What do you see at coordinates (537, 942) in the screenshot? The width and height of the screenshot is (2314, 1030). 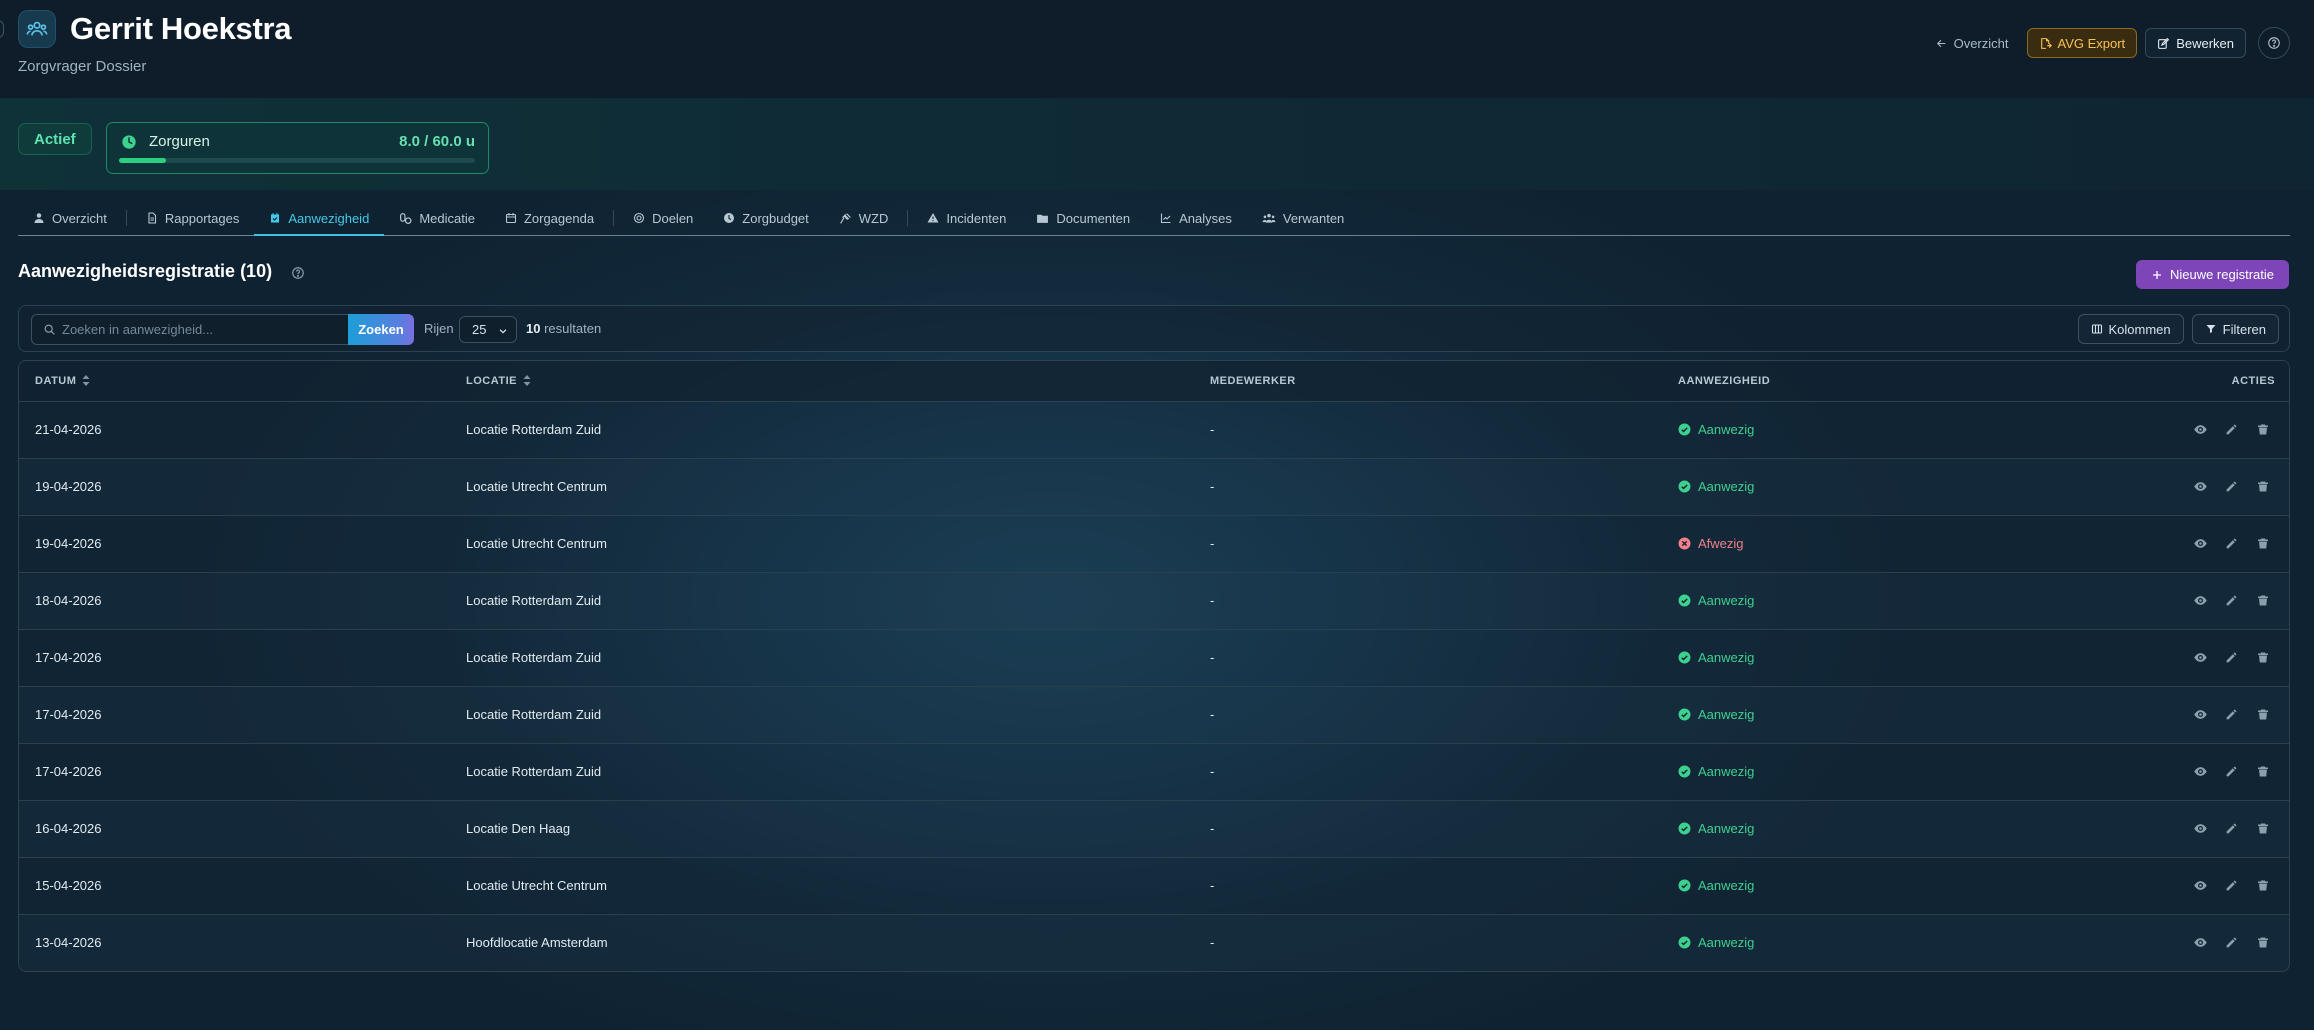 I see `cell-location: Hoofdlocatie Amsterdam` at bounding box center [537, 942].